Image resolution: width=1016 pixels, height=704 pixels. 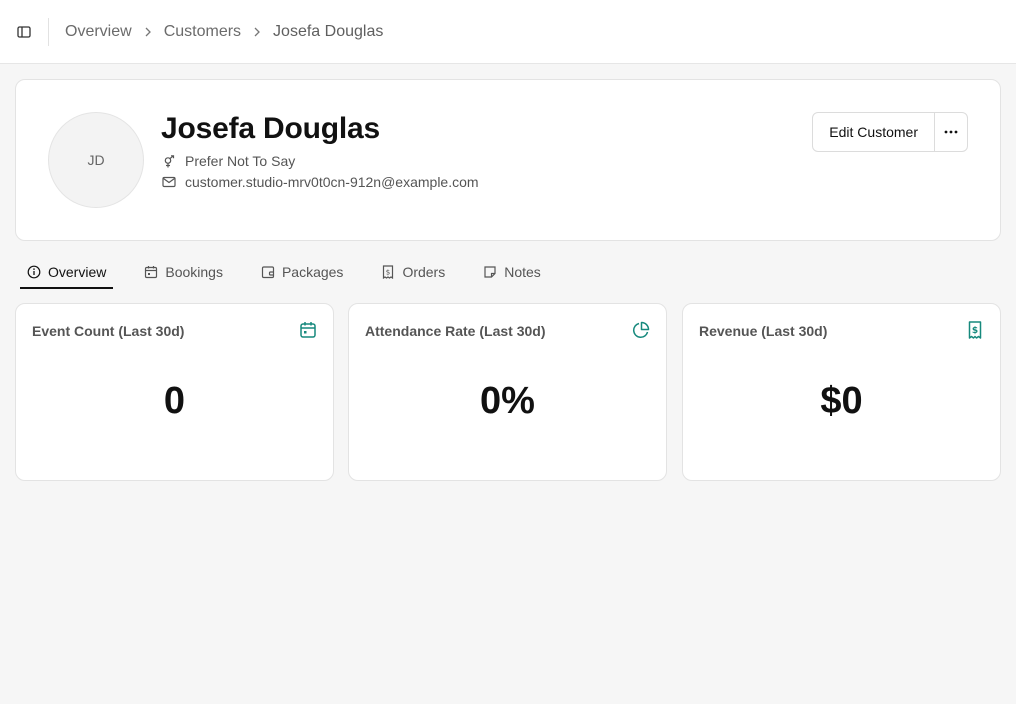 What do you see at coordinates (841, 401) in the screenshot?
I see `stat-value: $0` at bounding box center [841, 401].